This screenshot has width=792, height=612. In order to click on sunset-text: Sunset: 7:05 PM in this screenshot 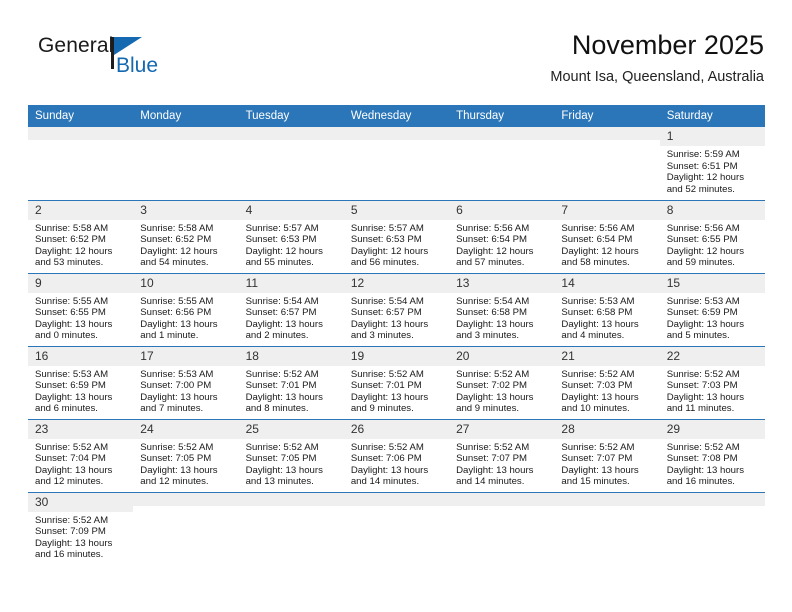, I will do `click(281, 459)`.